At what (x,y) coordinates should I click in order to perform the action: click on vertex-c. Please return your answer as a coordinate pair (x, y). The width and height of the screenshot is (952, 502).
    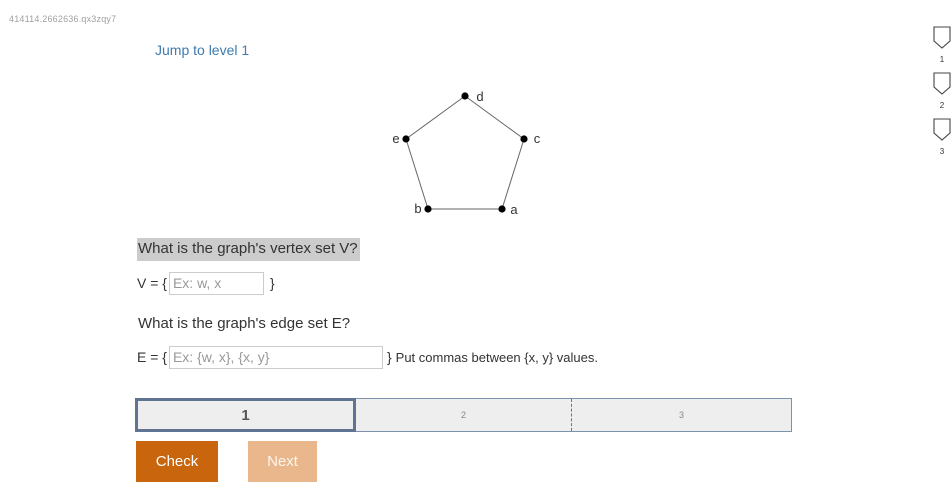
    Looking at the image, I should click on (524, 139).